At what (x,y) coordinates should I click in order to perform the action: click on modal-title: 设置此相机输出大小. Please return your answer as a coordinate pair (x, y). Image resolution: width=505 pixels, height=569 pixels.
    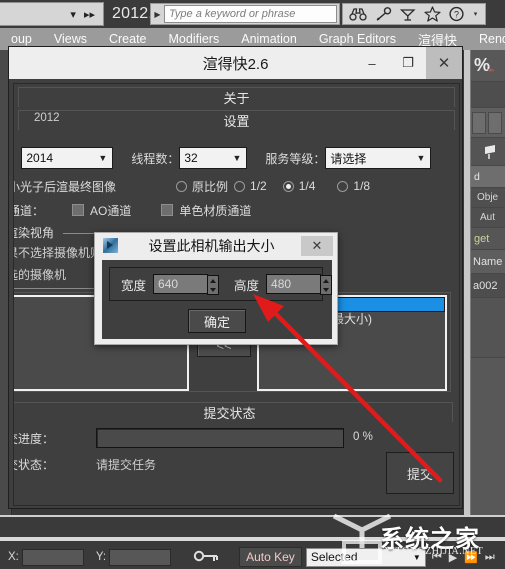
    Looking at the image, I should click on (211, 245).